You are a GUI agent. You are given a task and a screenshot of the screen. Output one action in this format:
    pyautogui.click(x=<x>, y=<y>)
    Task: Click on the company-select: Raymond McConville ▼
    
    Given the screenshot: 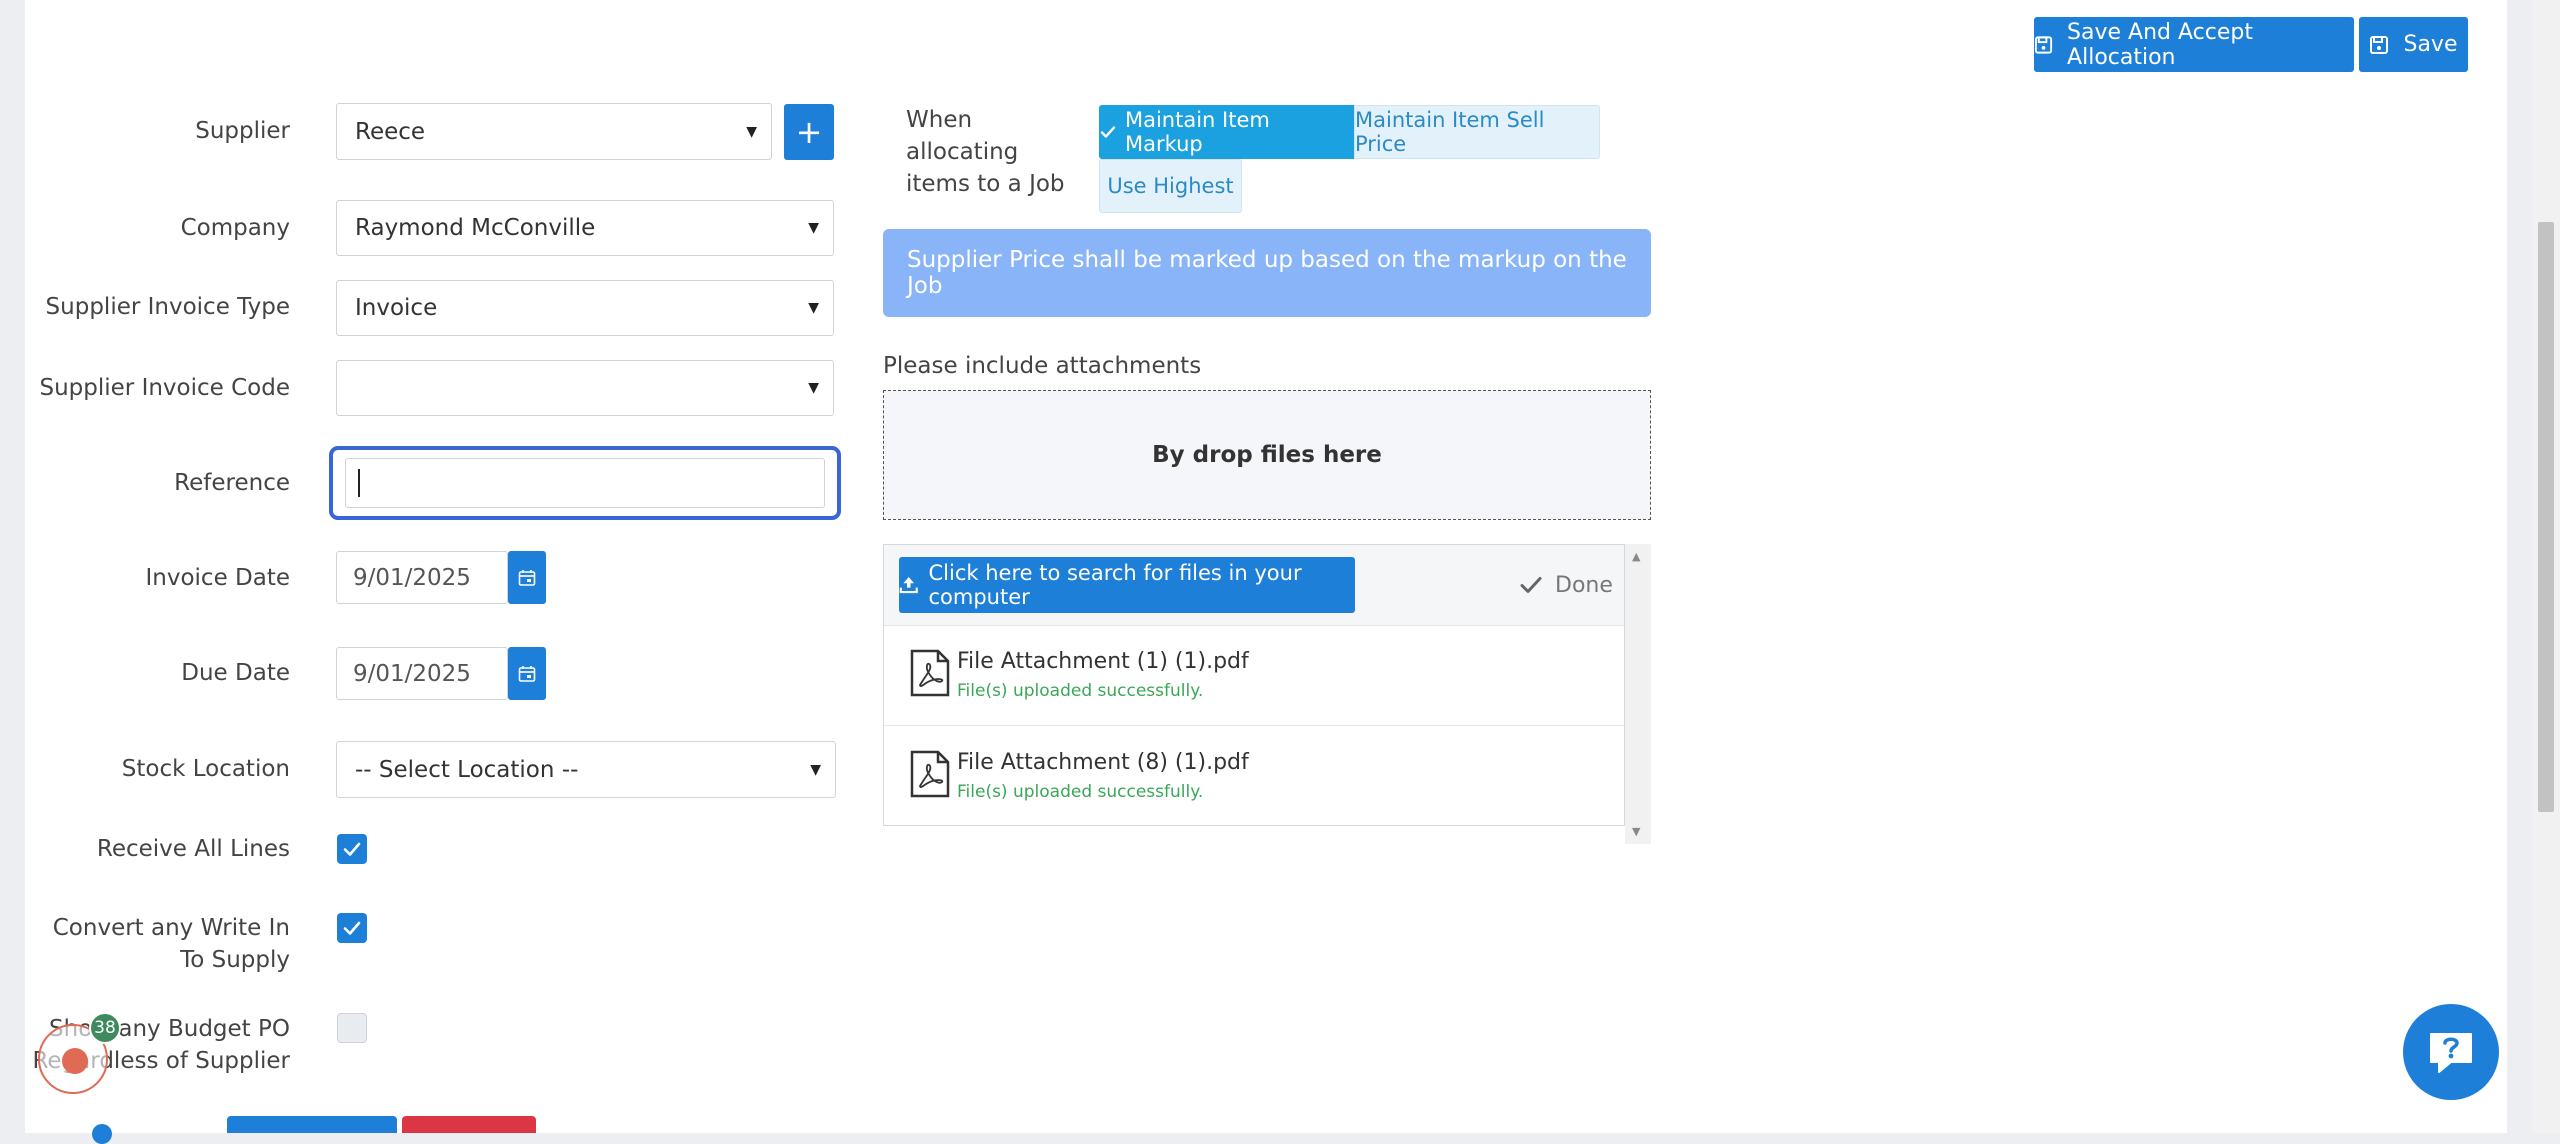 What is the action you would take?
    pyautogui.click(x=585, y=228)
    